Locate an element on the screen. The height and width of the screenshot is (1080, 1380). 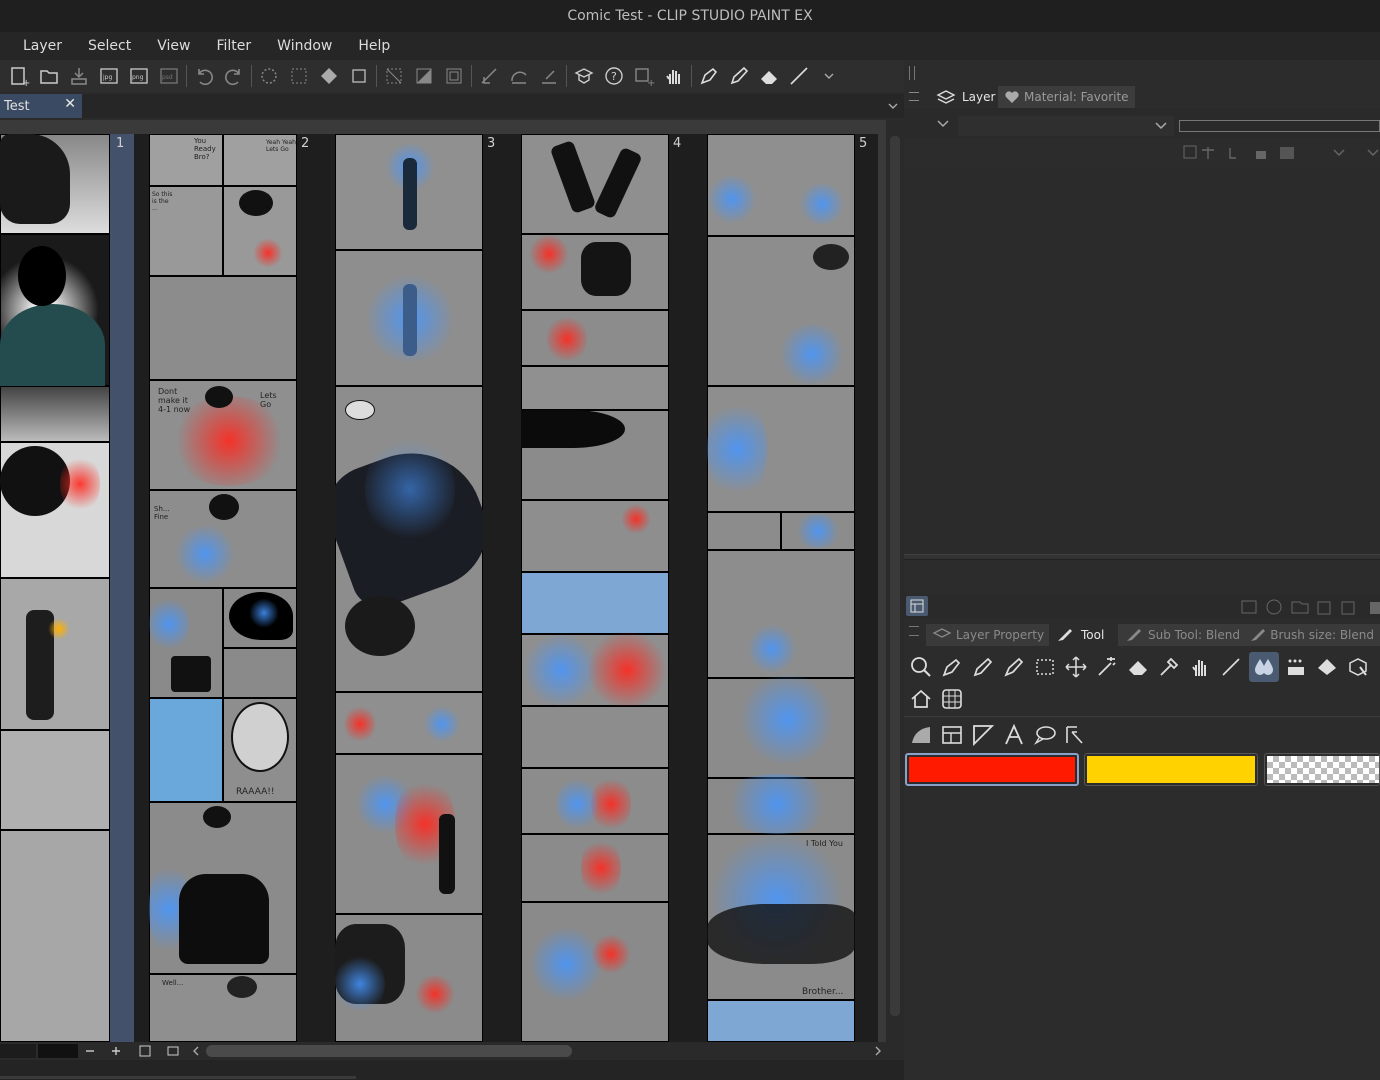
fill-tool-icon is located at coordinates (1327, 667).